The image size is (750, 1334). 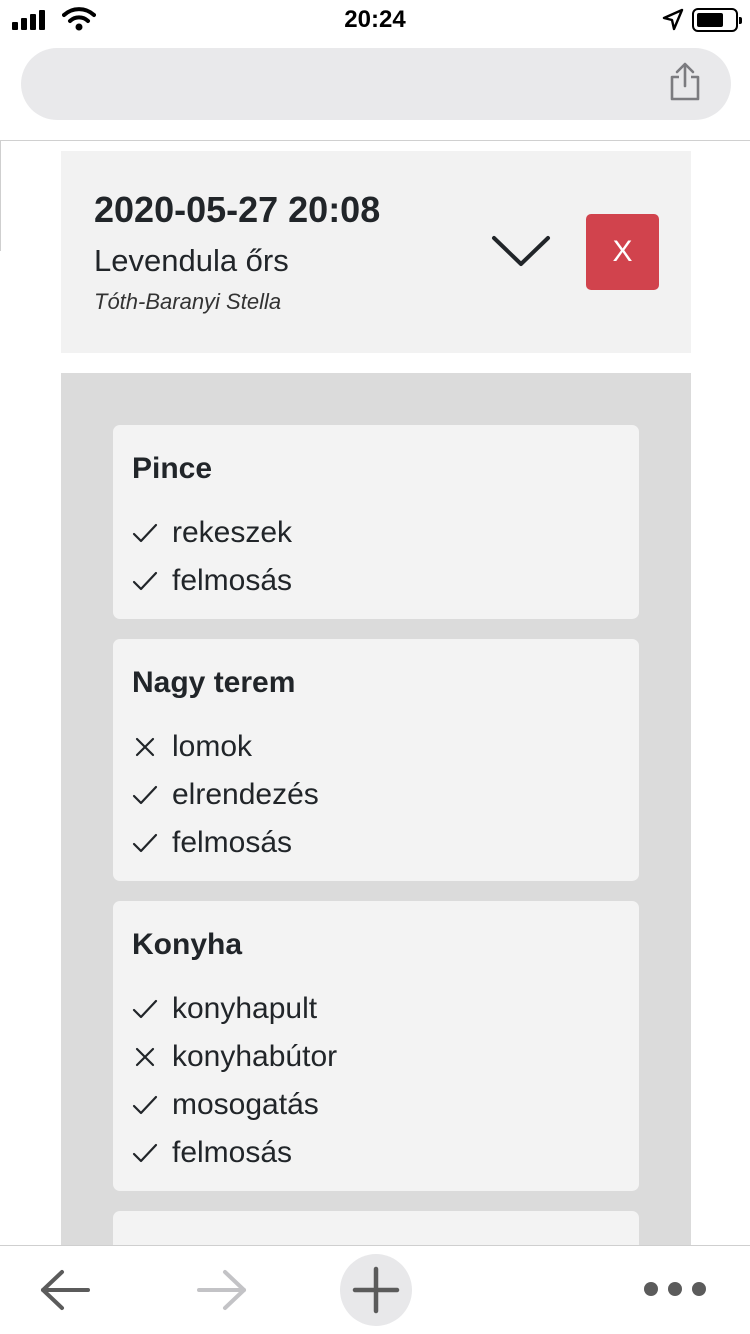 What do you see at coordinates (376, 747) in the screenshot?
I see `task-item: lomok` at bounding box center [376, 747].